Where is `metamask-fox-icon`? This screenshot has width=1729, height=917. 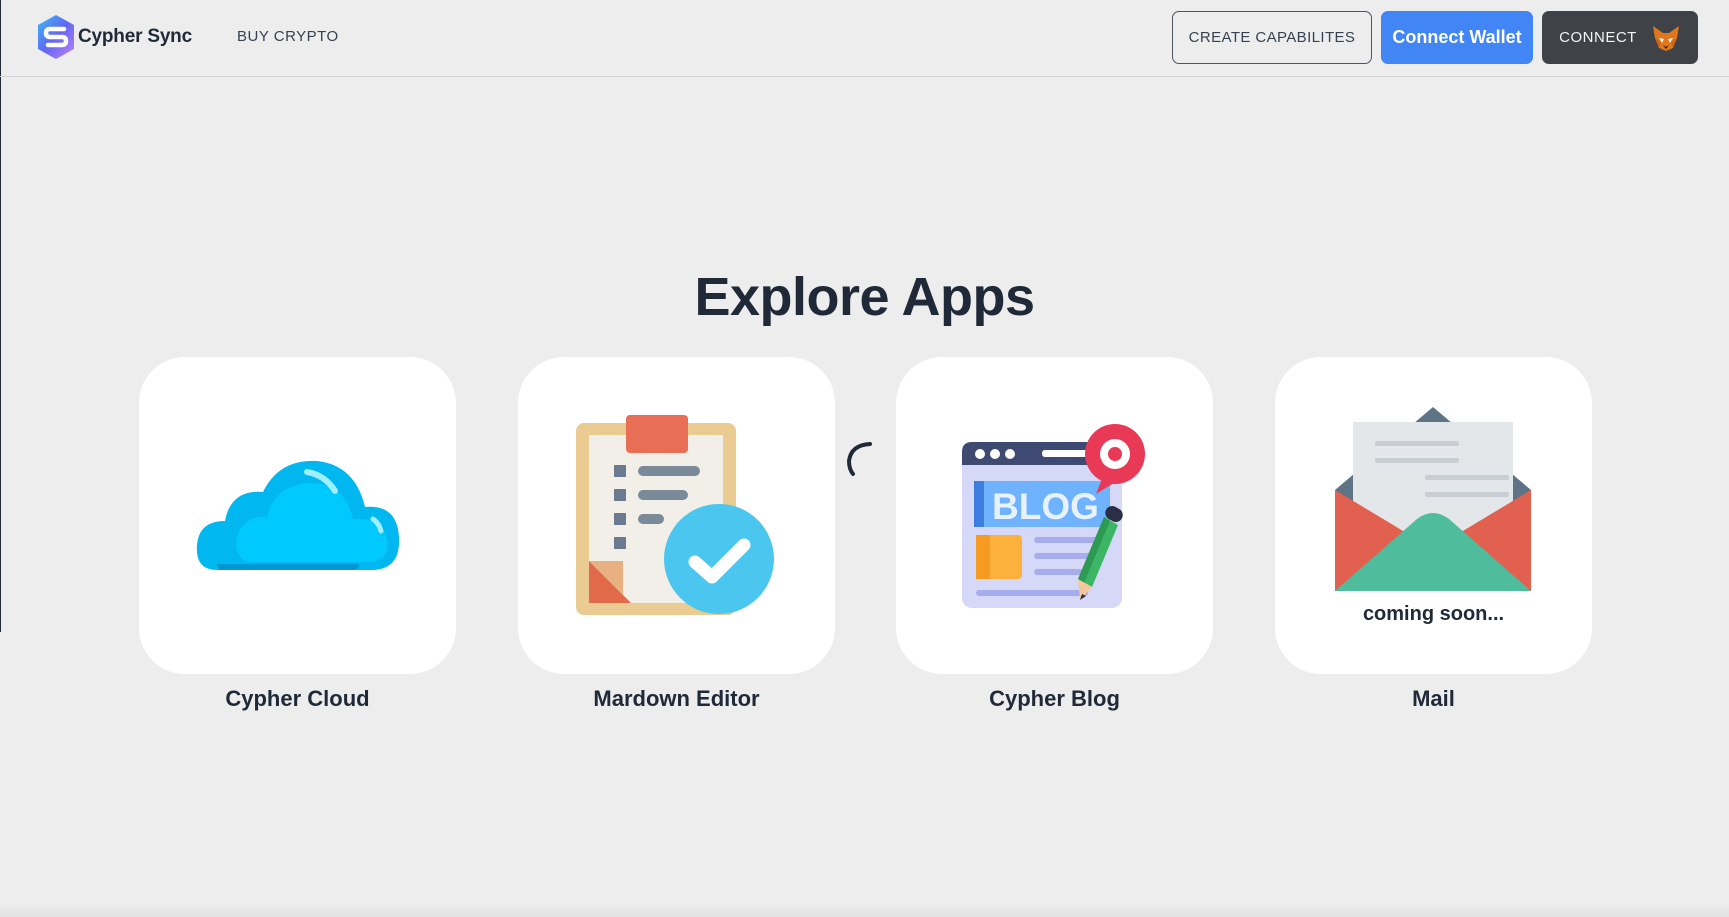
metamask-fox-icon is located at coordinates (1666, 38).